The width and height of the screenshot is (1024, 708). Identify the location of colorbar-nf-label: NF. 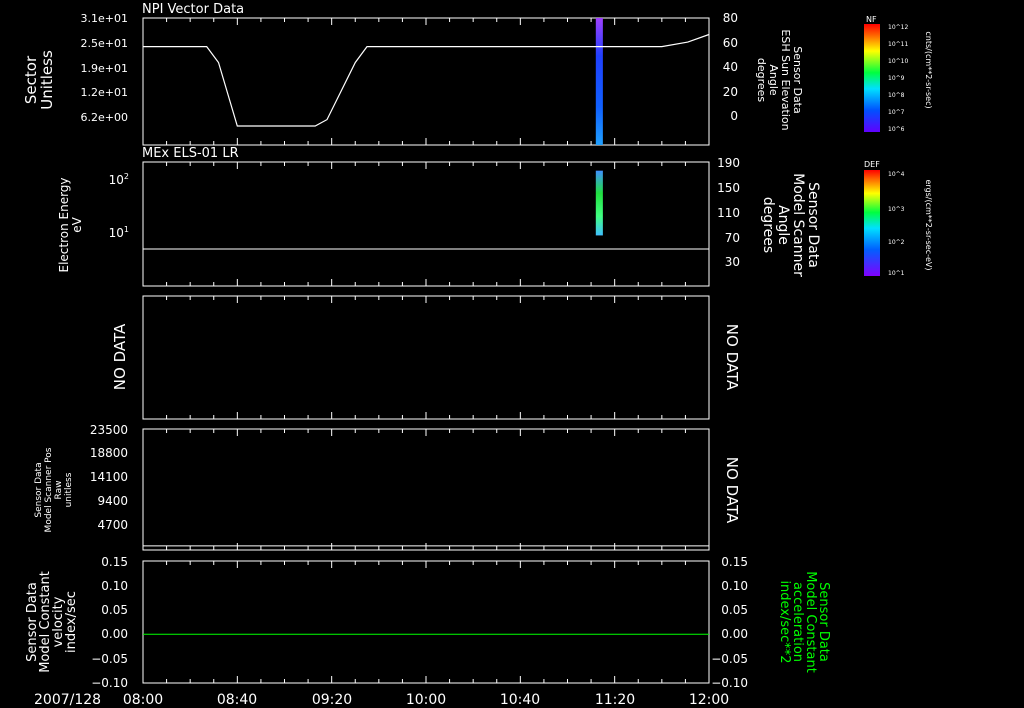
(871, 19).